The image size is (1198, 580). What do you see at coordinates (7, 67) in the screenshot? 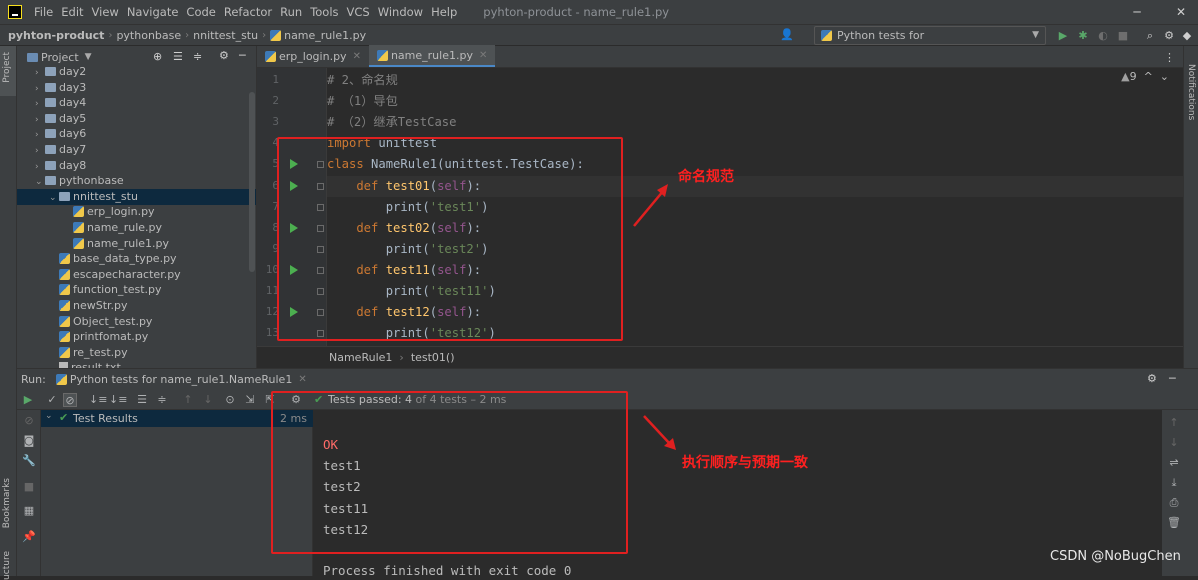
I see `project-tool-label: Project` at bounding box center [7, 67].